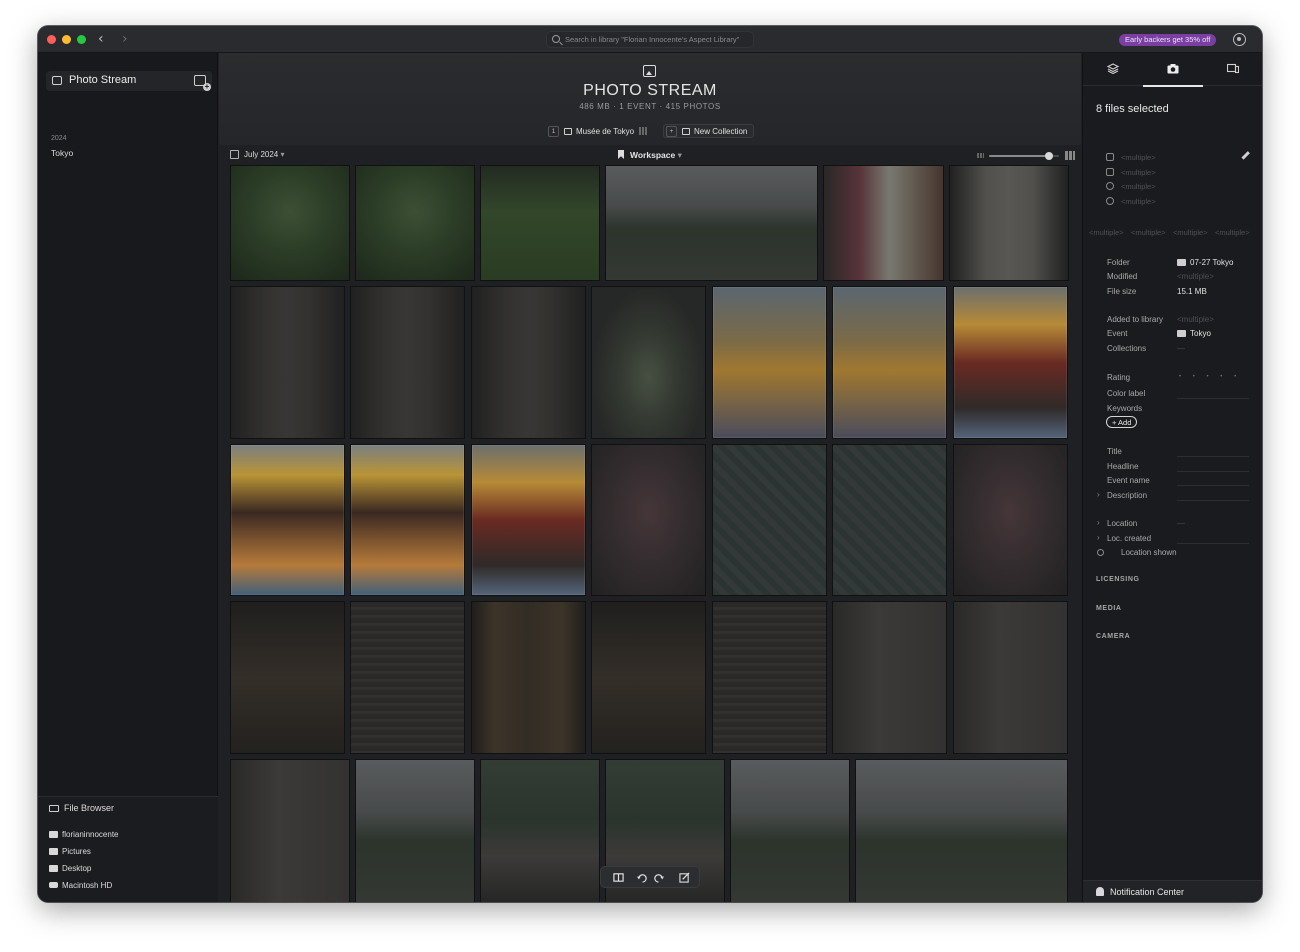  I want to click on calendar-icon, so click(234, 154).